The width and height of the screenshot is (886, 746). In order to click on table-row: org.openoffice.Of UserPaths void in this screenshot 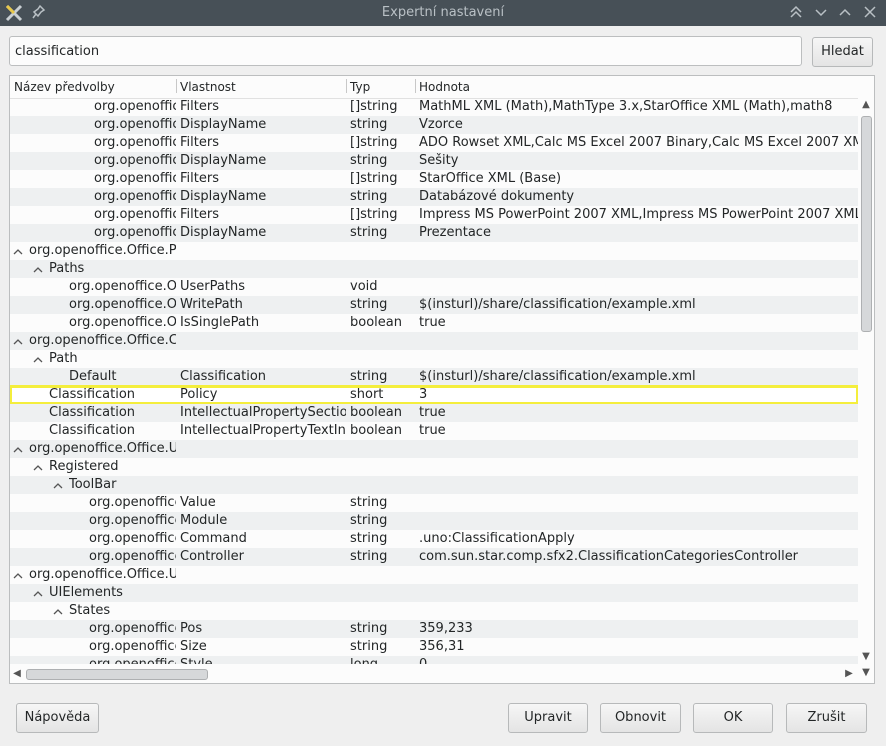, I will do `click(434, 287)`.